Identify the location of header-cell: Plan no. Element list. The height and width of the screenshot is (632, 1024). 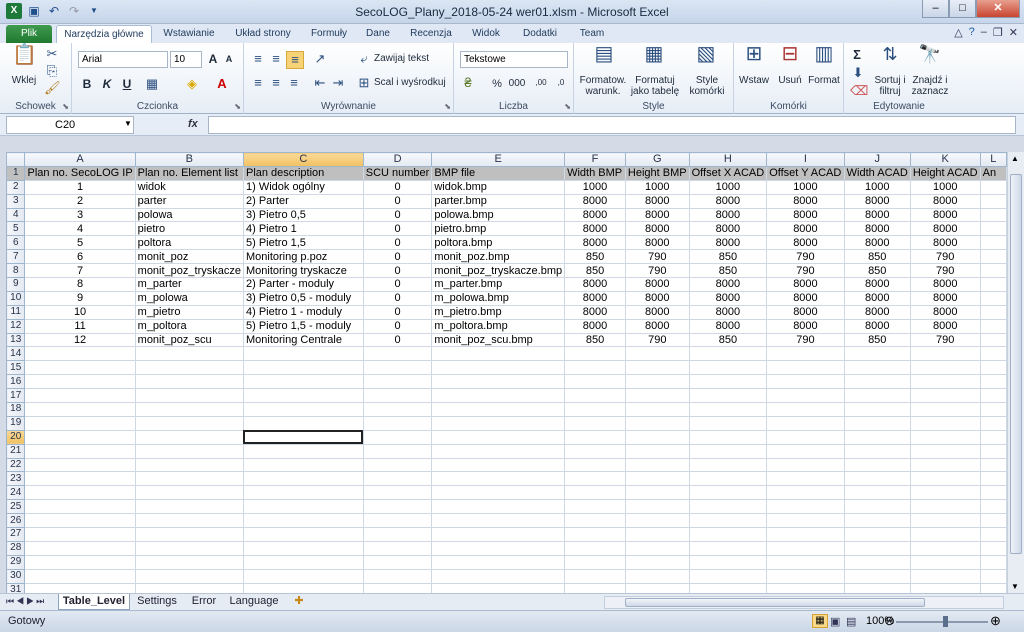
(189, 173).